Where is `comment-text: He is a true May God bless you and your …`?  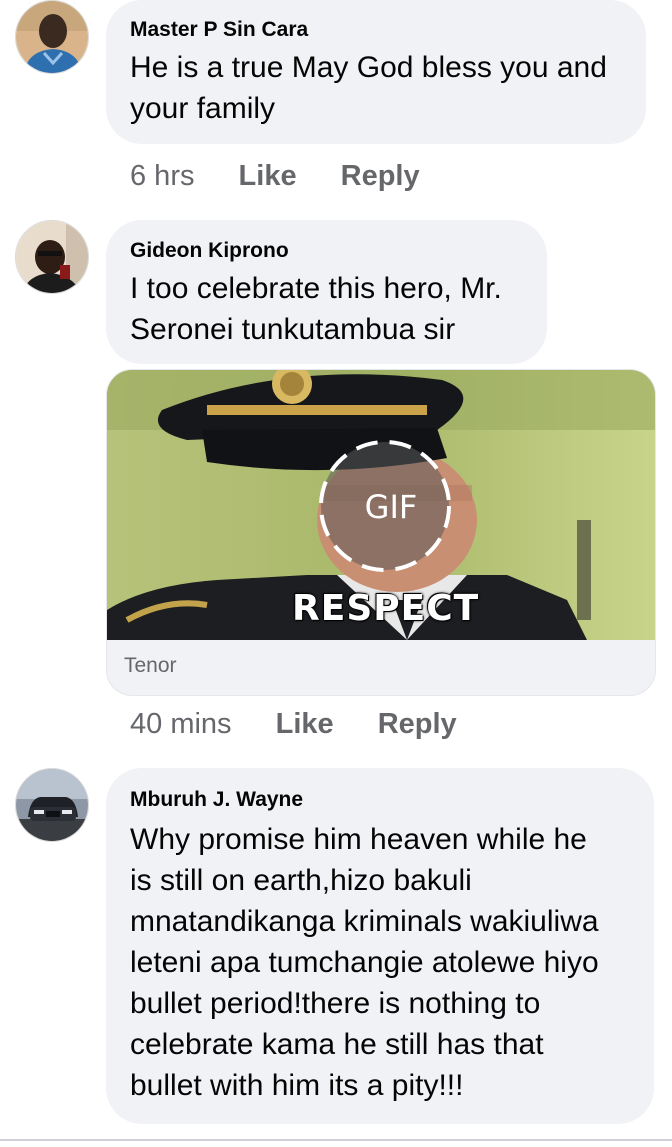
comment-text: He is a true May God bless you and your … is located at coordinates (376, 88).